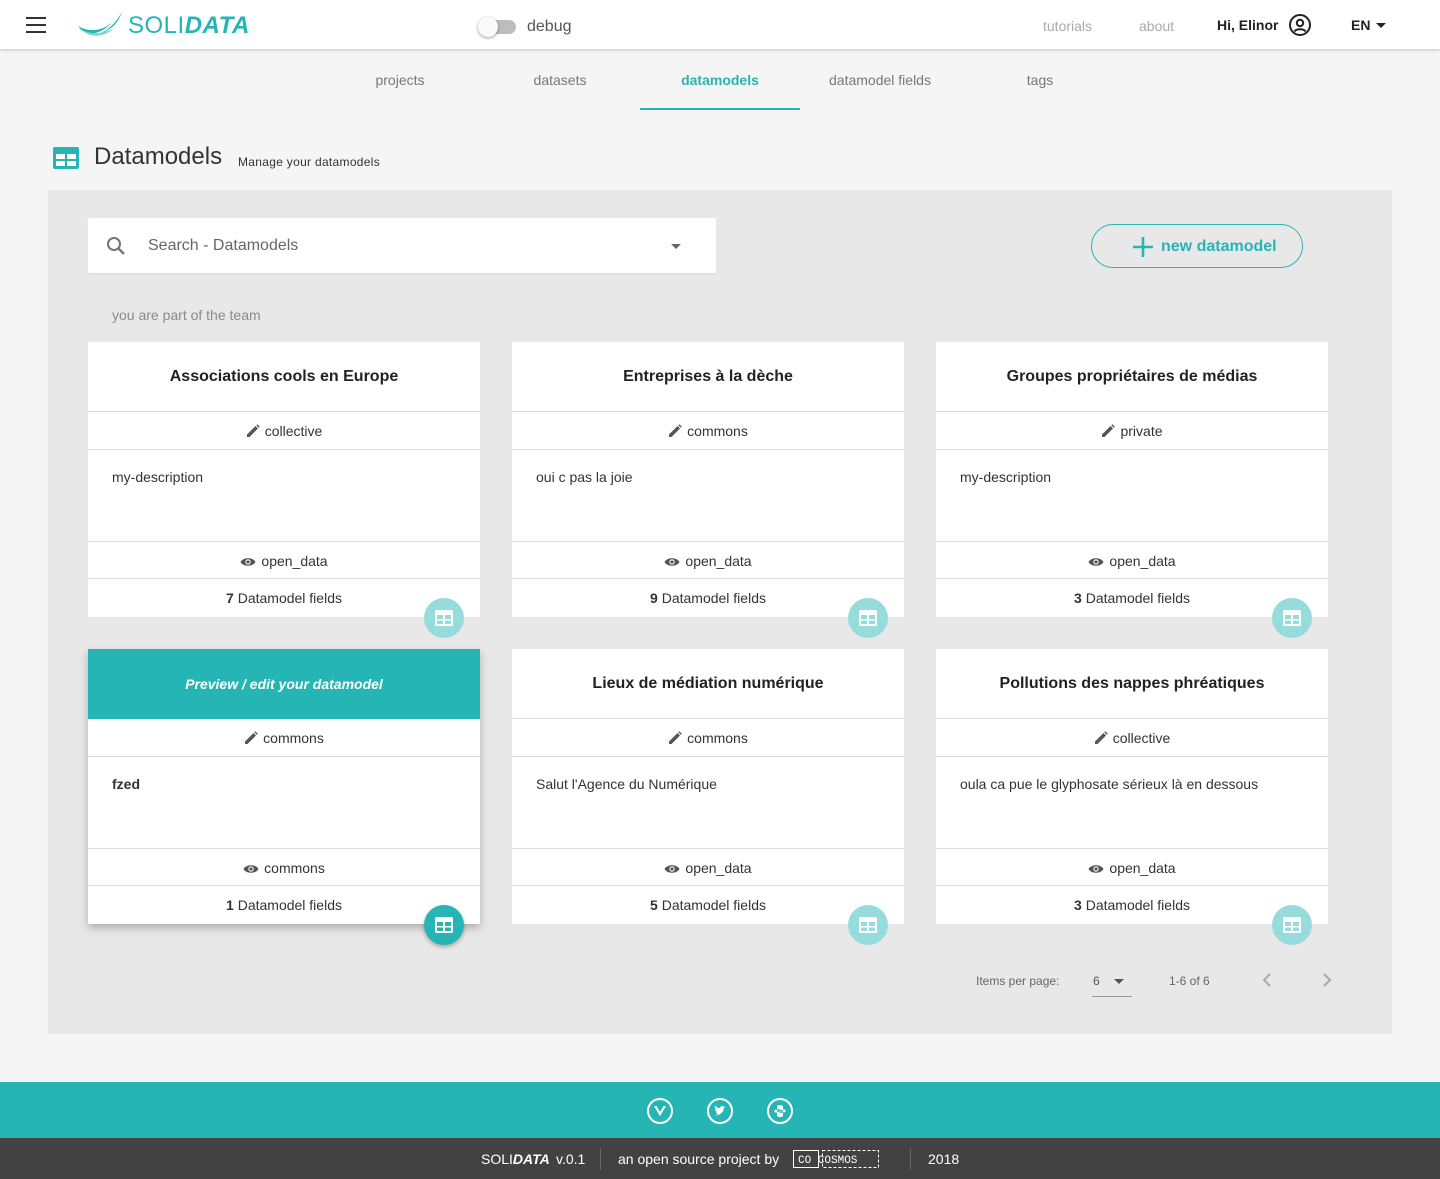 Image resolution: width=1440 pixels, height=1179 pixels. I want to click on search-input: Search - Datamodels, so click(223, 246).